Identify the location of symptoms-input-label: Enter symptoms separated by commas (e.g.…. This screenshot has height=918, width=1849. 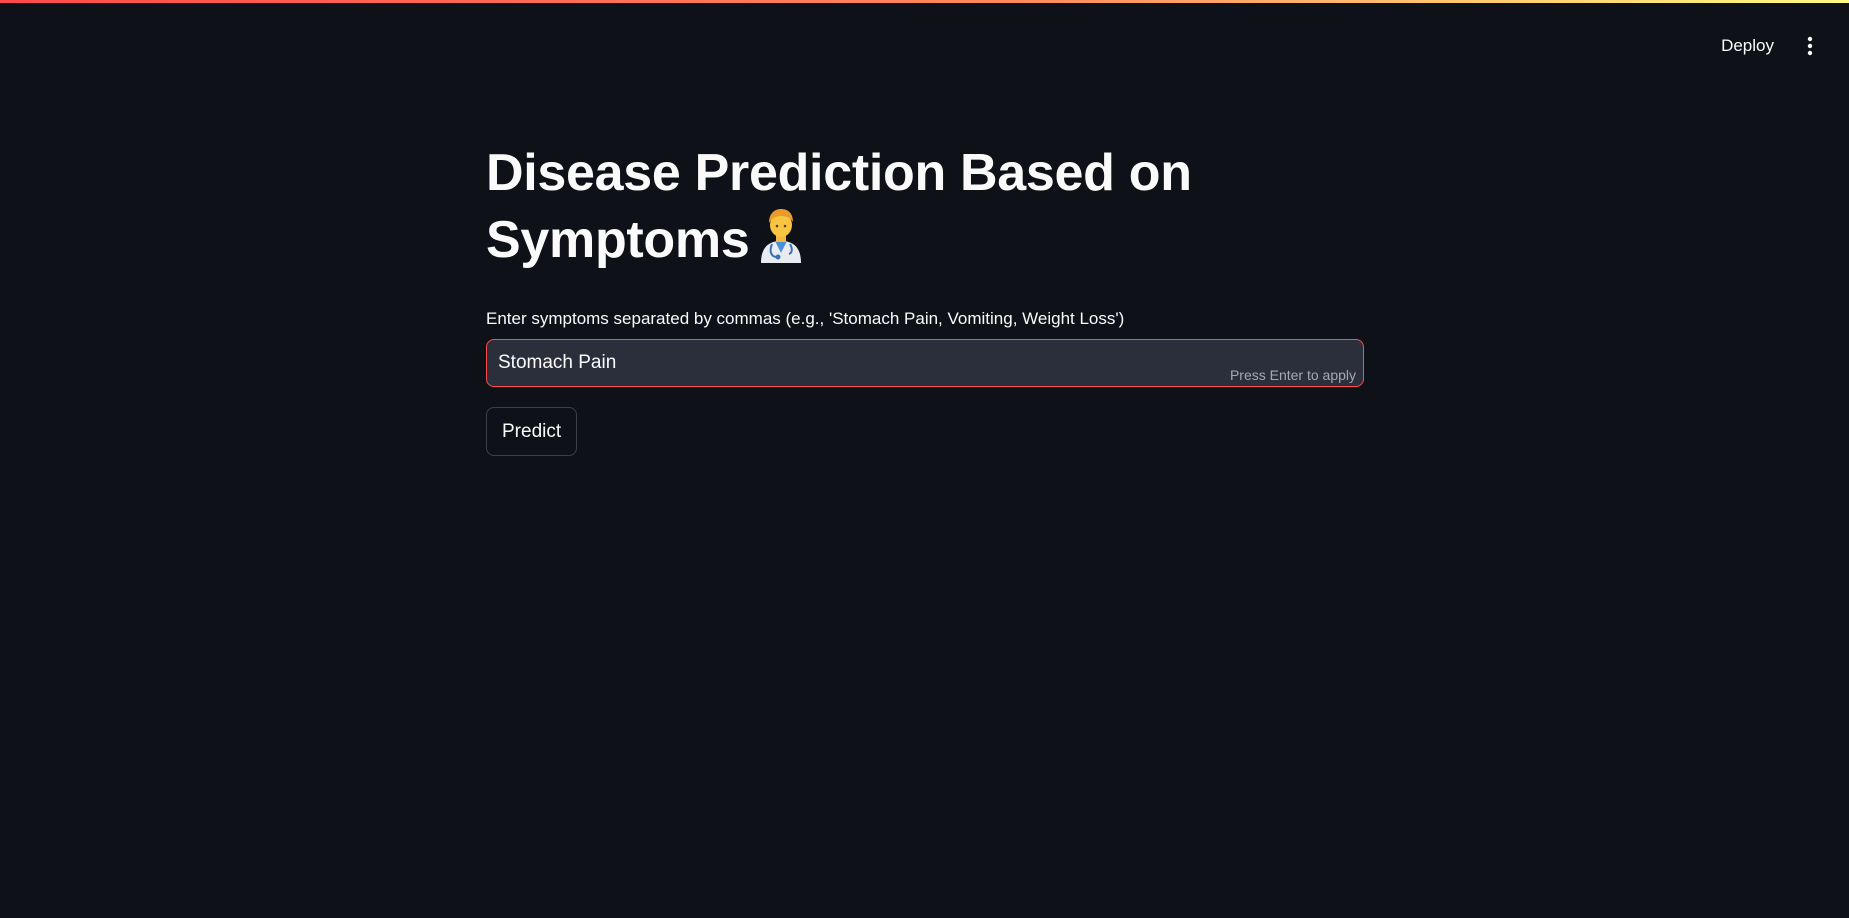
(805, 318).